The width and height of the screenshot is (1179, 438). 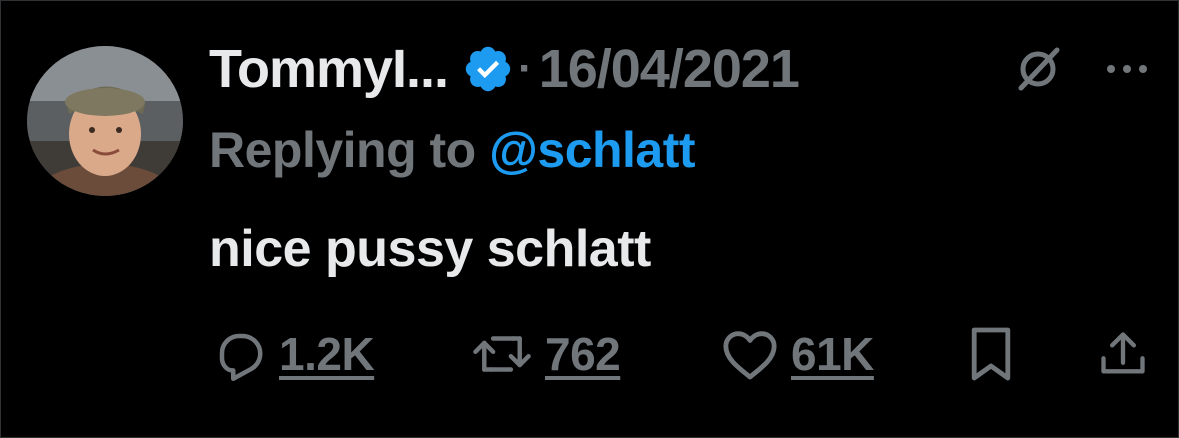 What do you see at coordinates (327, 354) in the screenshot?
I see `reply-count: 1.2K` at bounding box center [327, 354].